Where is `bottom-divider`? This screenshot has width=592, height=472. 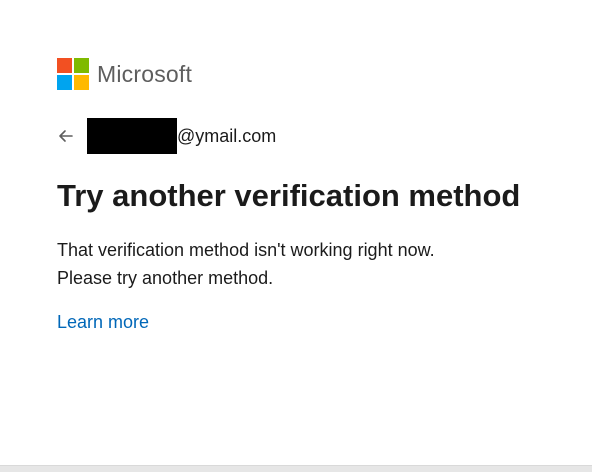
bottom-divider is located at coordinates (296, 468).